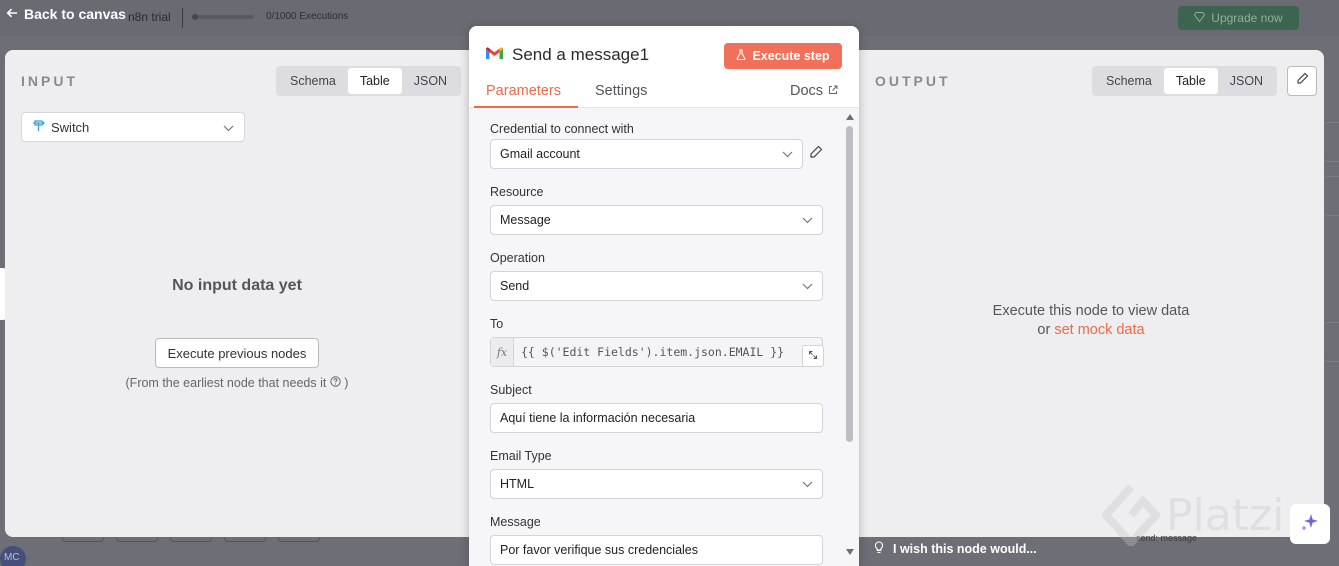 This screenshot has height=566, width=1339. What do you see at coordinates (337, 383) in the screenshot?
I see `help-icon` at bounding box center [337, 383].